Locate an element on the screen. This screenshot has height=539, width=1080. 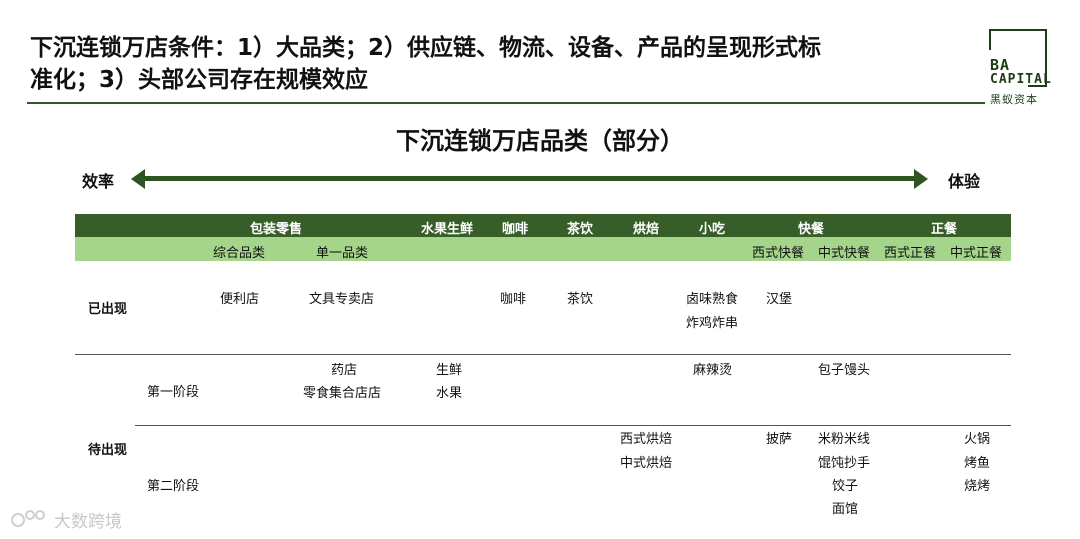
cell-coffee: 咖啡 is located at coordinates (513, 299).